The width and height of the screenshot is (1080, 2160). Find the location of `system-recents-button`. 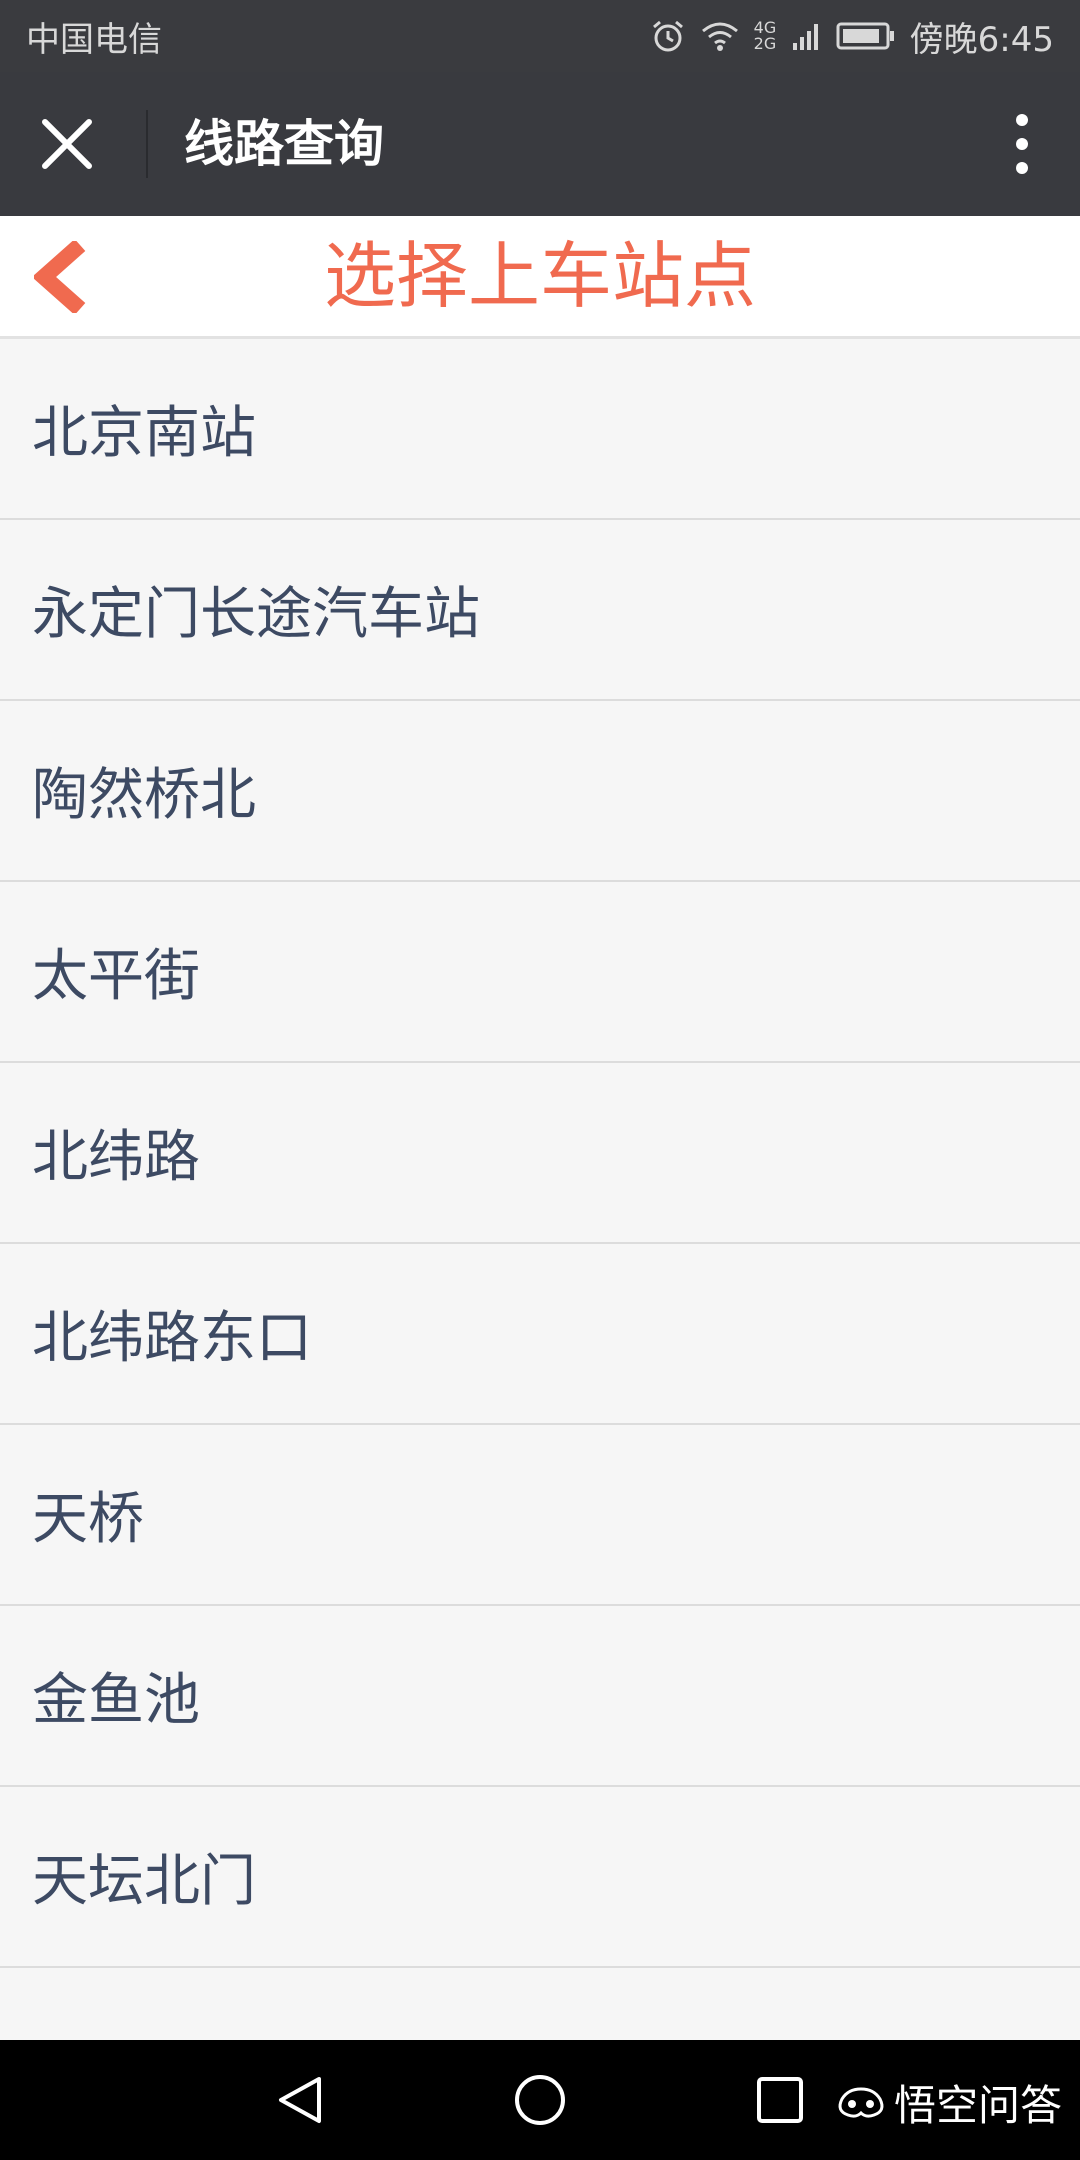

system-recents-button is located at coordinates (780, 2100).